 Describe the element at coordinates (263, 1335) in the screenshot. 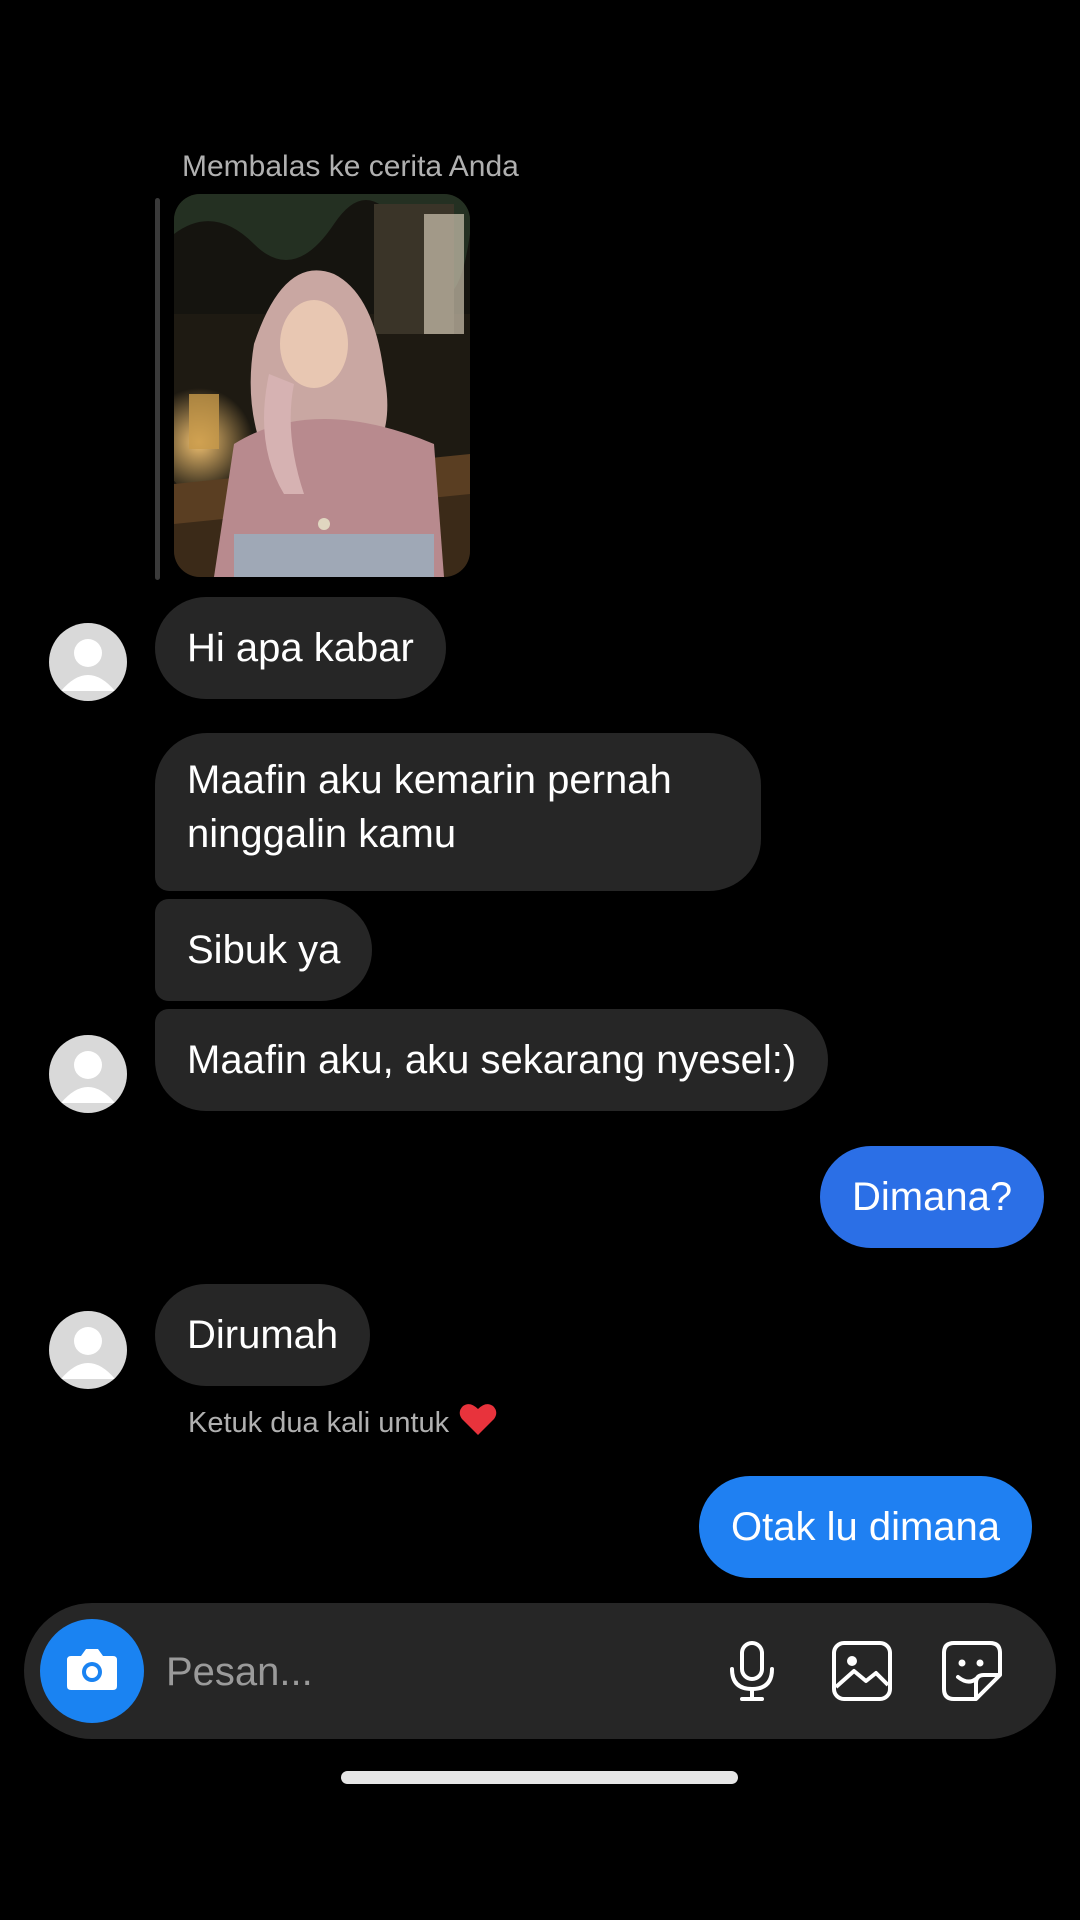

I see `message-bubble-incoming: Dirumah` at that location.